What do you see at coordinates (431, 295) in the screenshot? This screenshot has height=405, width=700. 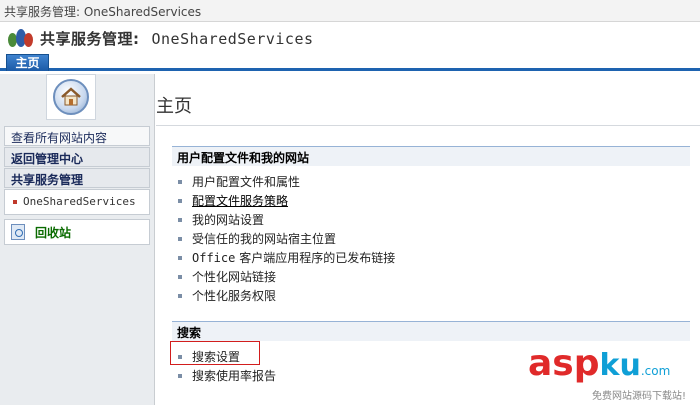 I see `link-personalization-permissions: 个性化服务权限` at bounding box center [431, 295].